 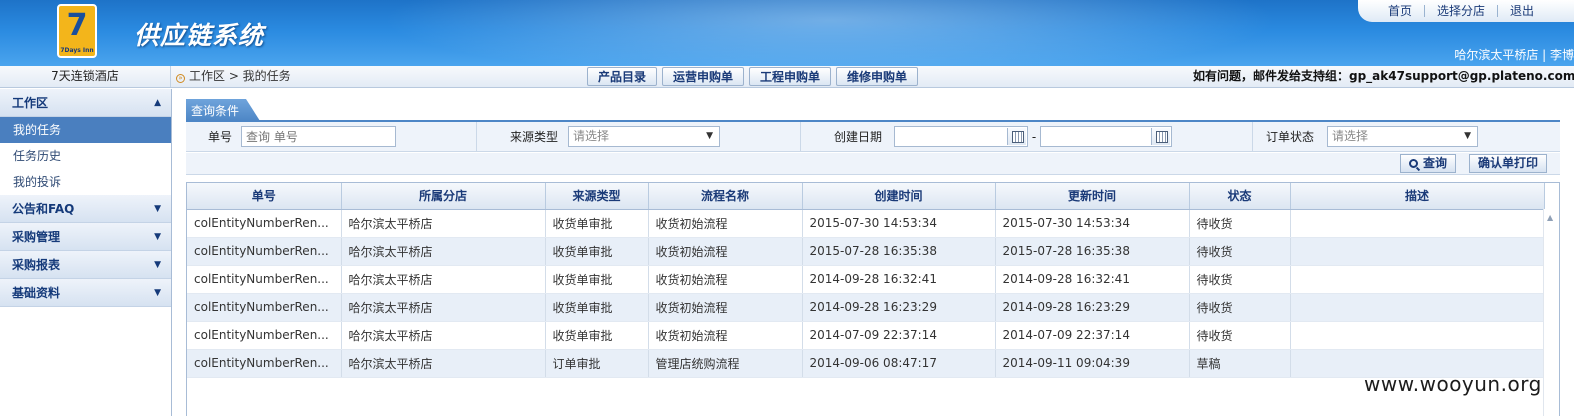 I want to click on sidebar-section-workspace: 工作区 ▲, so click(x=85, y=103).